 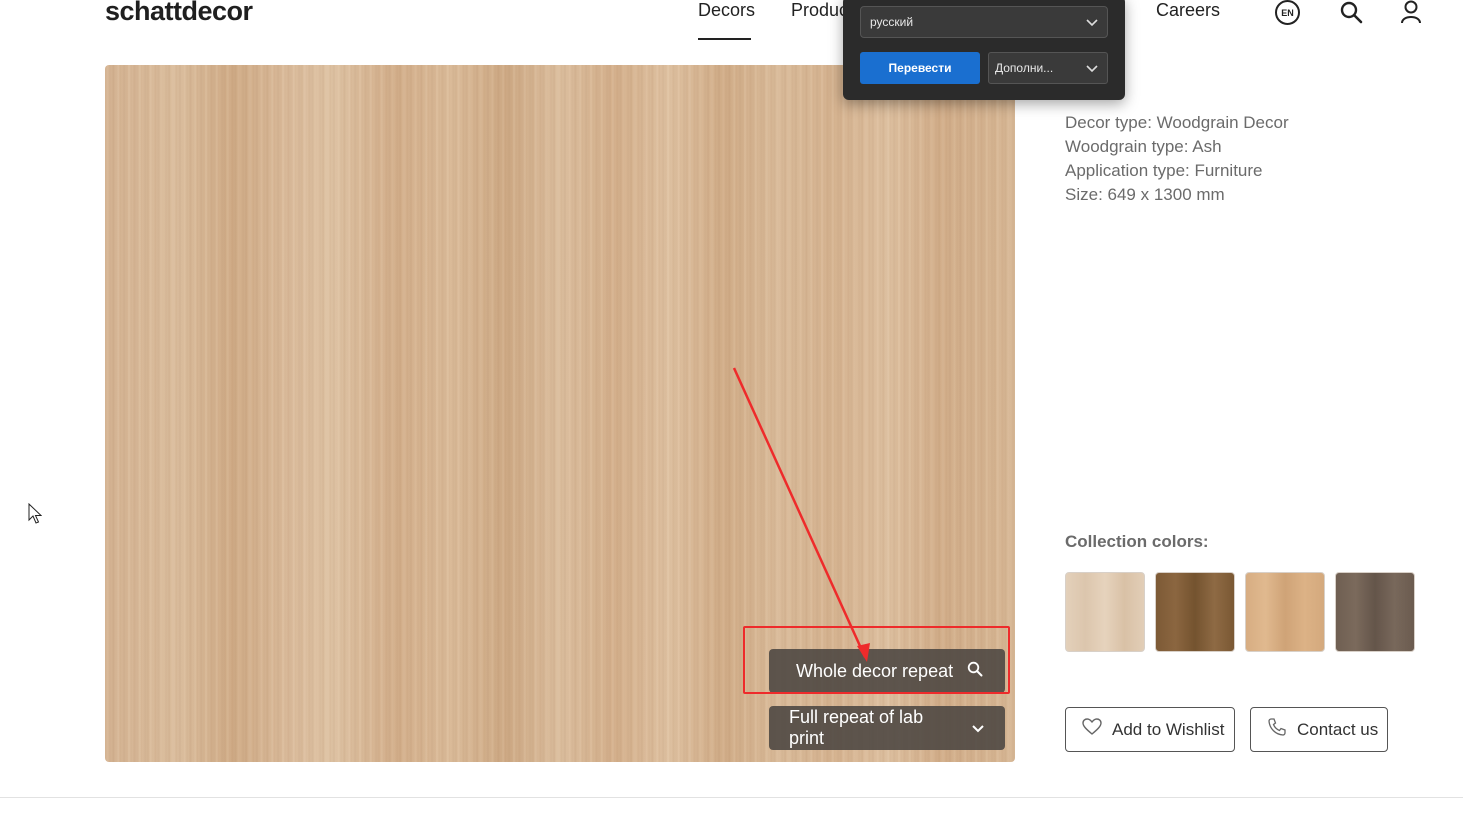 What do you see at coordinates (1177, 122) in the screenshot?
I see `decor-type: Decor type: Woodgrain Decor` at bounding box center [1177, 122].